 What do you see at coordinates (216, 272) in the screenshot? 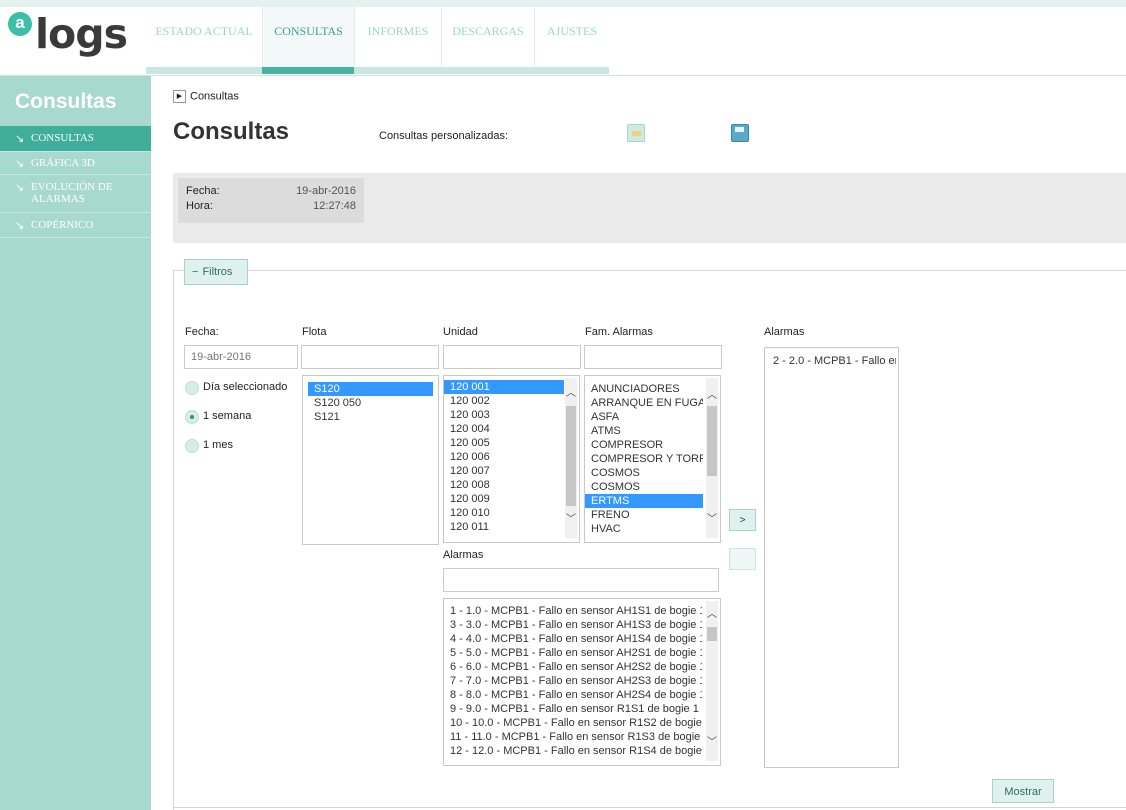
I see `filtros-toggle-button: − Filtros` at bounding box center [216, 272].